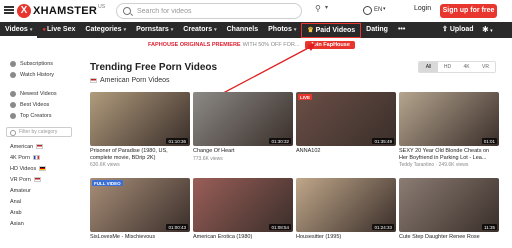 This screenshot has width=512, height=248. I want to click on video-title: Change Of Heart, so click(243, 151).